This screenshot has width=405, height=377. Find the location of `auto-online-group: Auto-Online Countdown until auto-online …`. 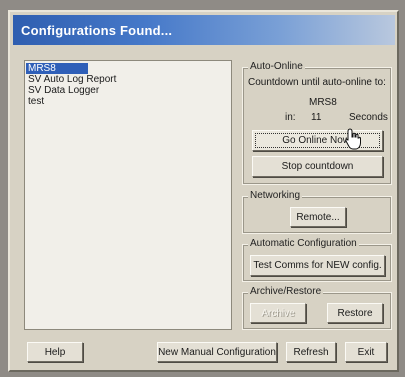

auto-online-group: Auto-Online Countdown until auto-online … is located at coordinates (317, 123).